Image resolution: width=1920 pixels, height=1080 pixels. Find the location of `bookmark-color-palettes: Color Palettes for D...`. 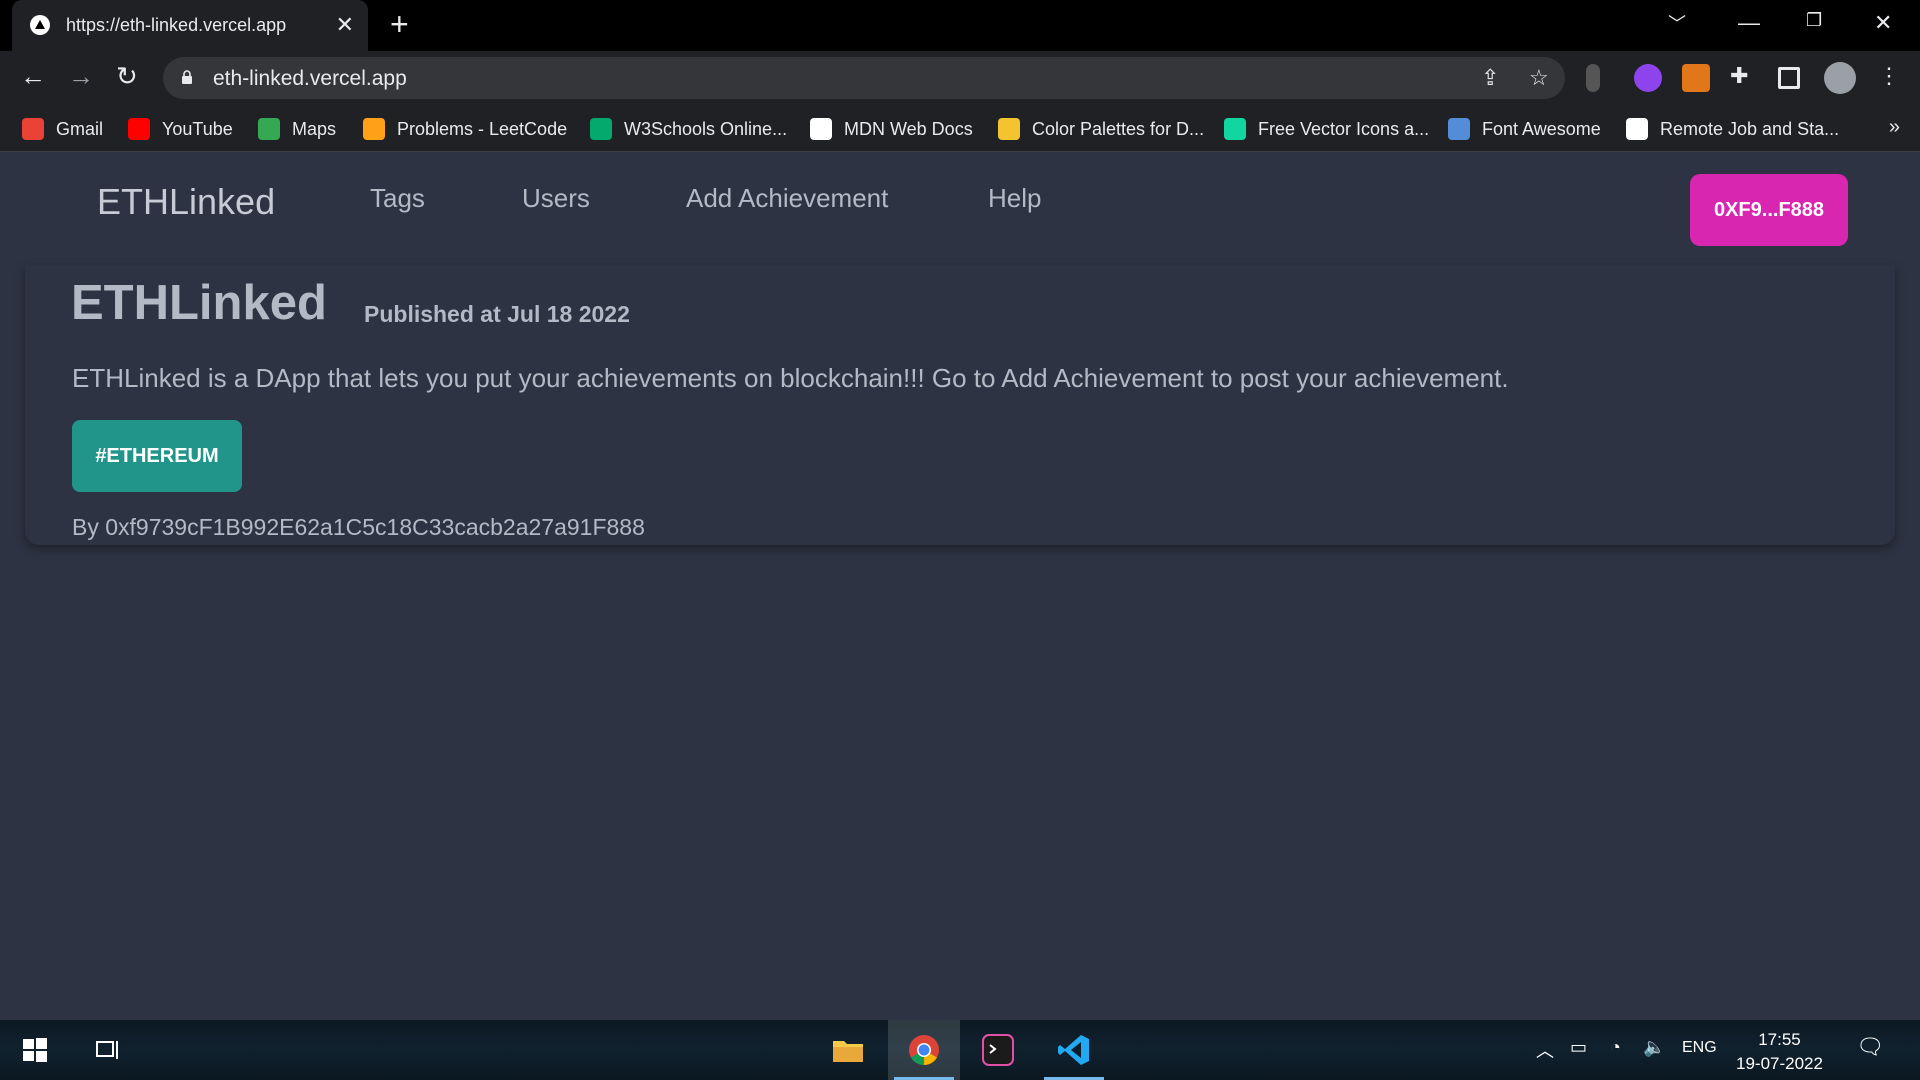

bookmark-color-palettes: Color Palettes for D... is located at coordinates (1101, 129).